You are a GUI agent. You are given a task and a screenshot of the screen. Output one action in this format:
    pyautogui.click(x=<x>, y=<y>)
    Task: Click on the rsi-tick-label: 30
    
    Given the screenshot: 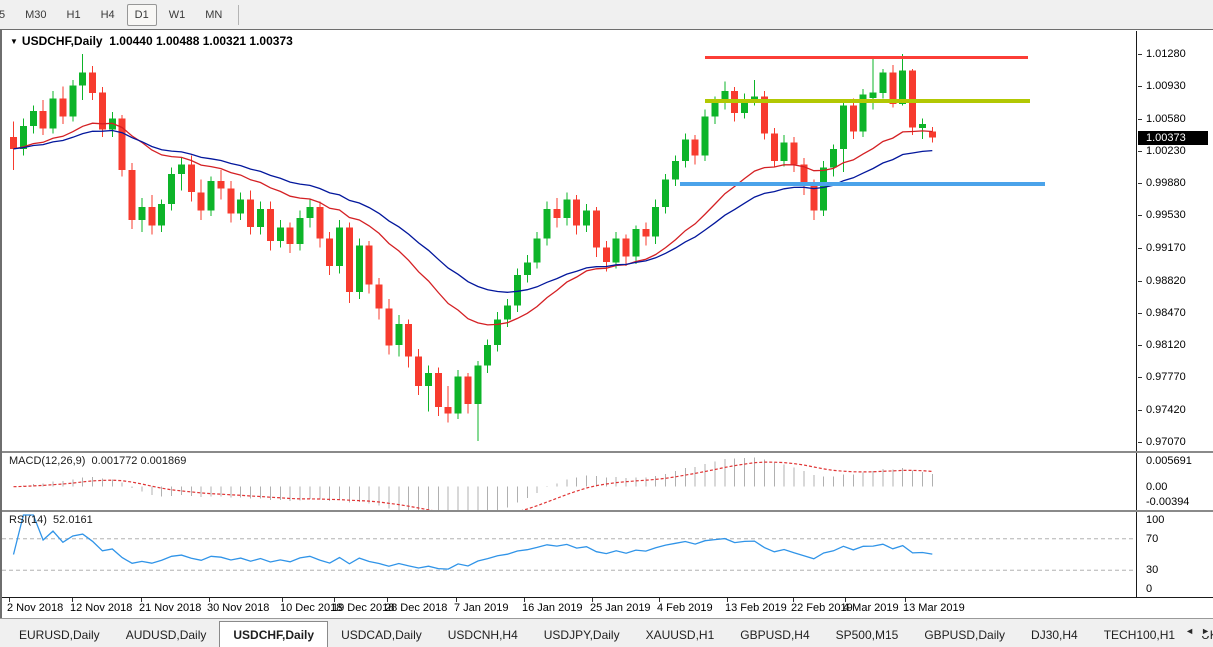 What is the action you would take?
    pyautogui.click(x=1152, y=570)
    